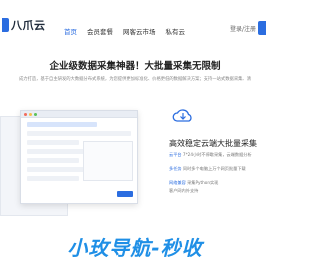 The height and width of the screenshot is (269, 320). Describe the element at coordinates (125, 194) in the screenshot. I see `mock-button` at that location.